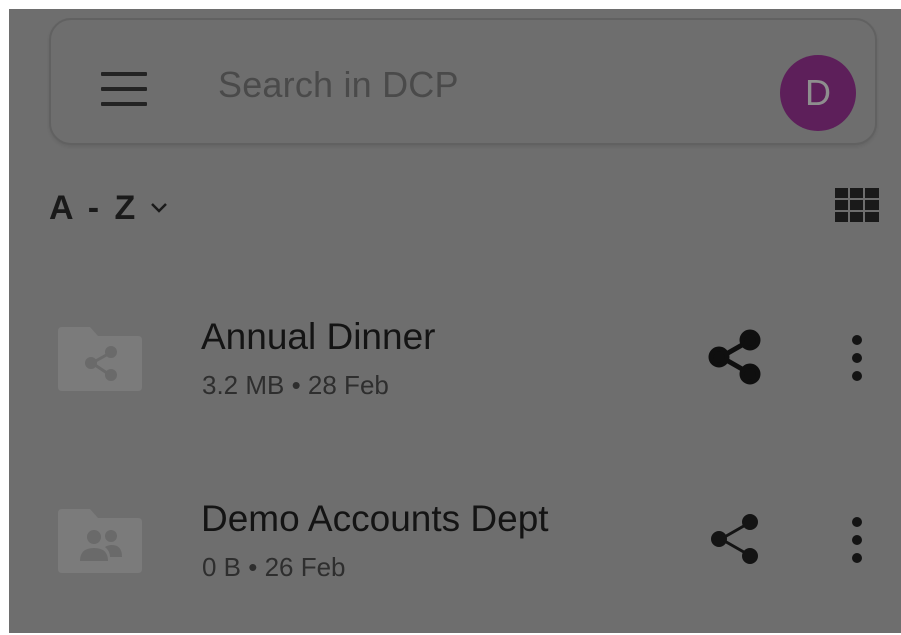 Image resolution: width=901 pixels, height=635 pixels. Describe the element at coordinates (159, 208) in the screenshot. I see `chevron-down-icon` at that location.